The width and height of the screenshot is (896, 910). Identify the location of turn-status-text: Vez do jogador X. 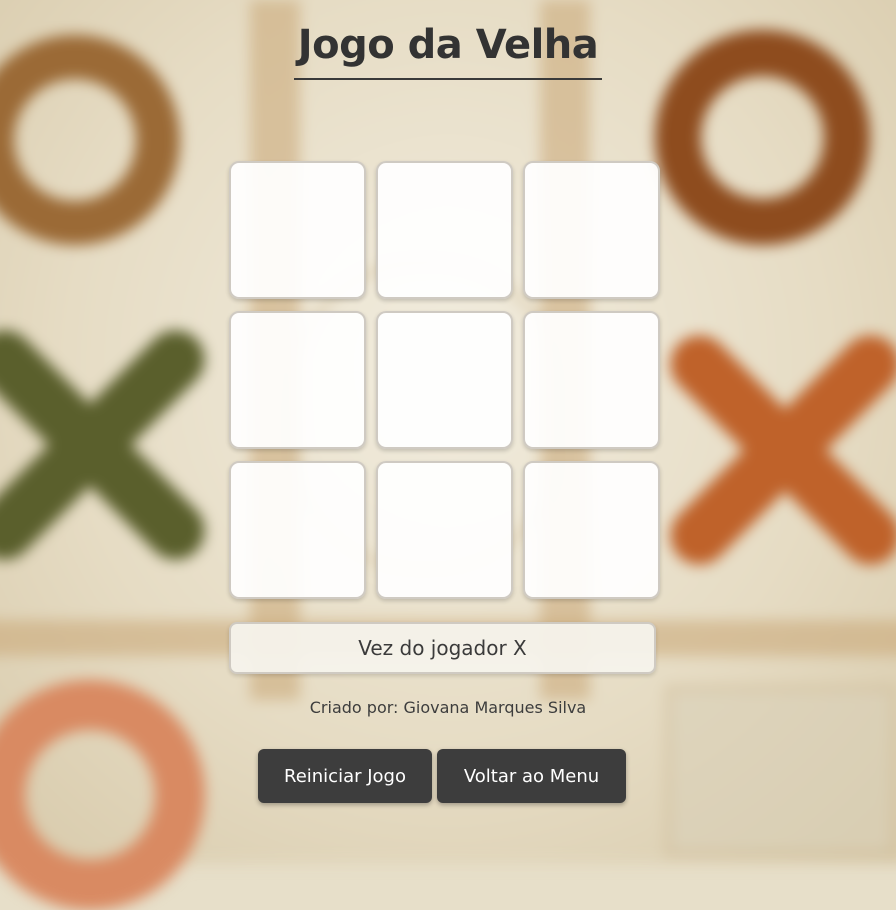
(442, 648).